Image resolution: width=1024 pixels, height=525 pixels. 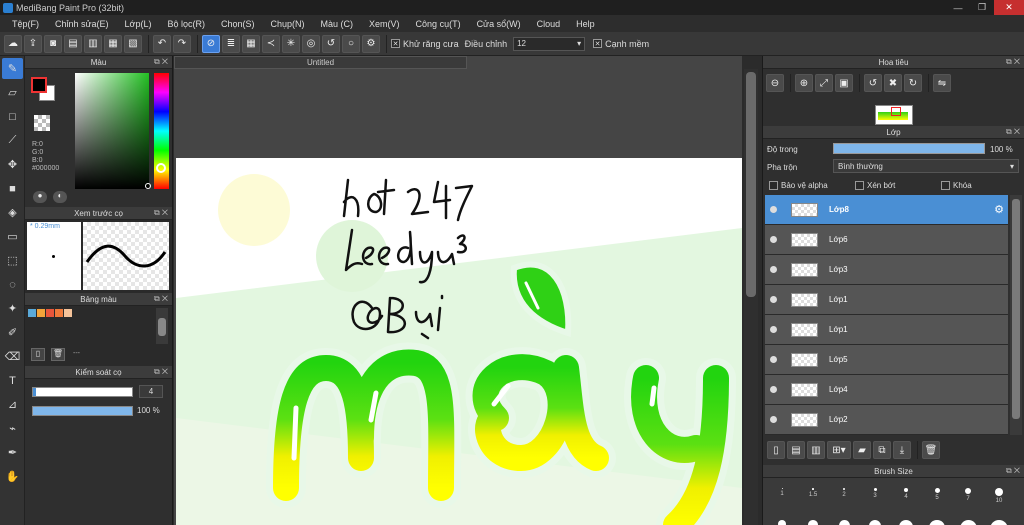 What do you see at coordinates (999, 209) in the screenshot?
I see `layer-gear-icon: ⚙` at bounding box center [999, 209].